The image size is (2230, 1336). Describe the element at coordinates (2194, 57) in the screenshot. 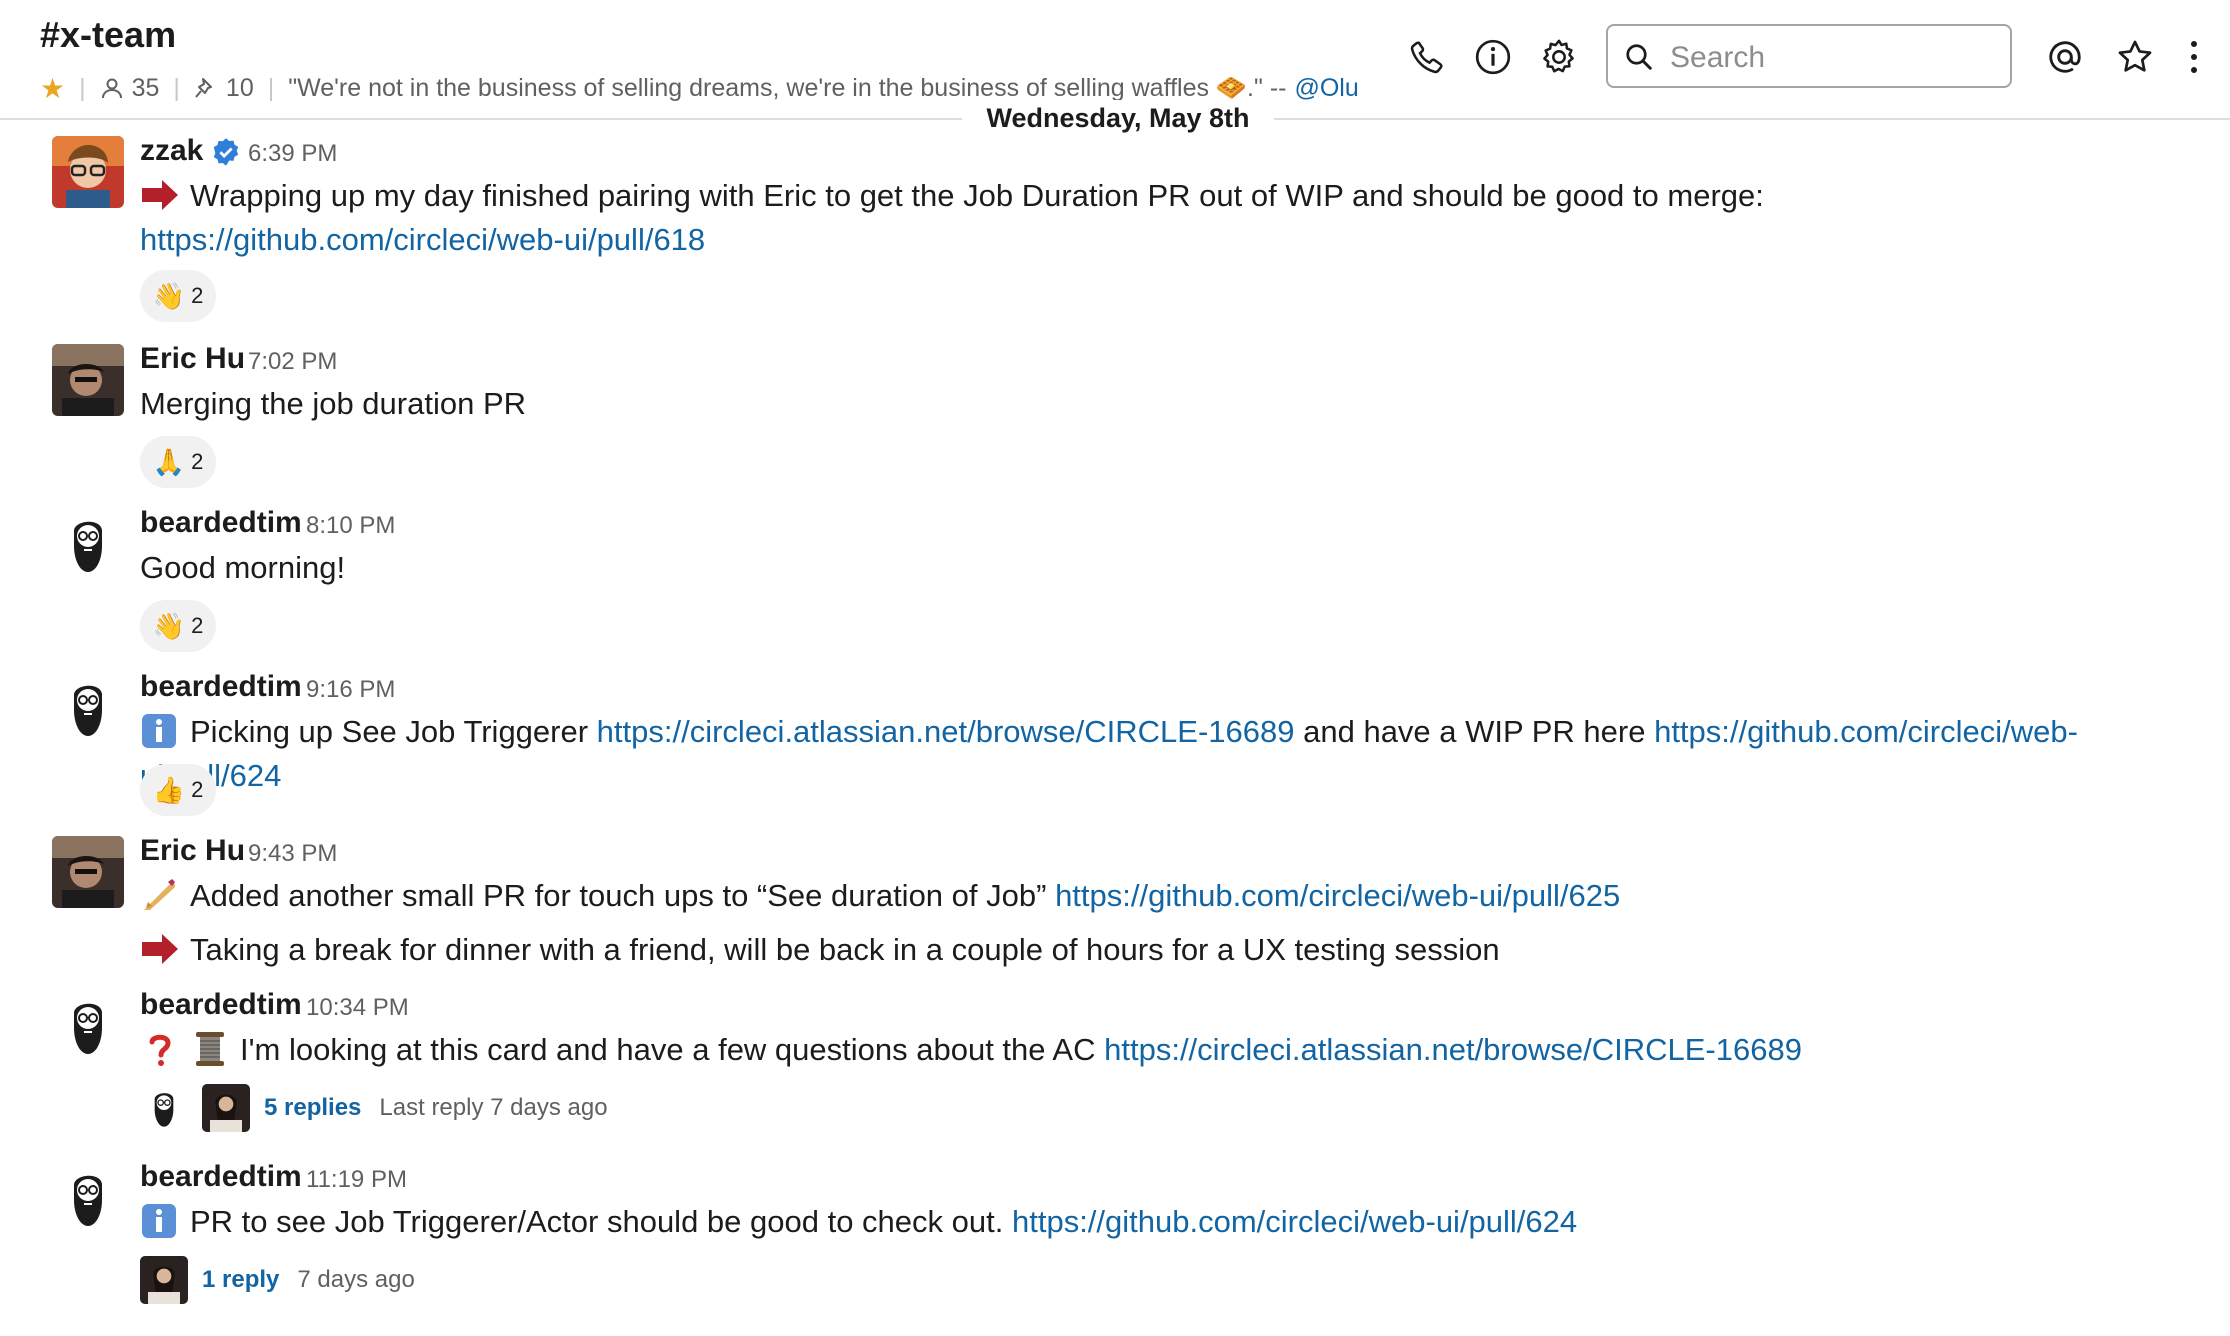

I see `more-icon` at that location.